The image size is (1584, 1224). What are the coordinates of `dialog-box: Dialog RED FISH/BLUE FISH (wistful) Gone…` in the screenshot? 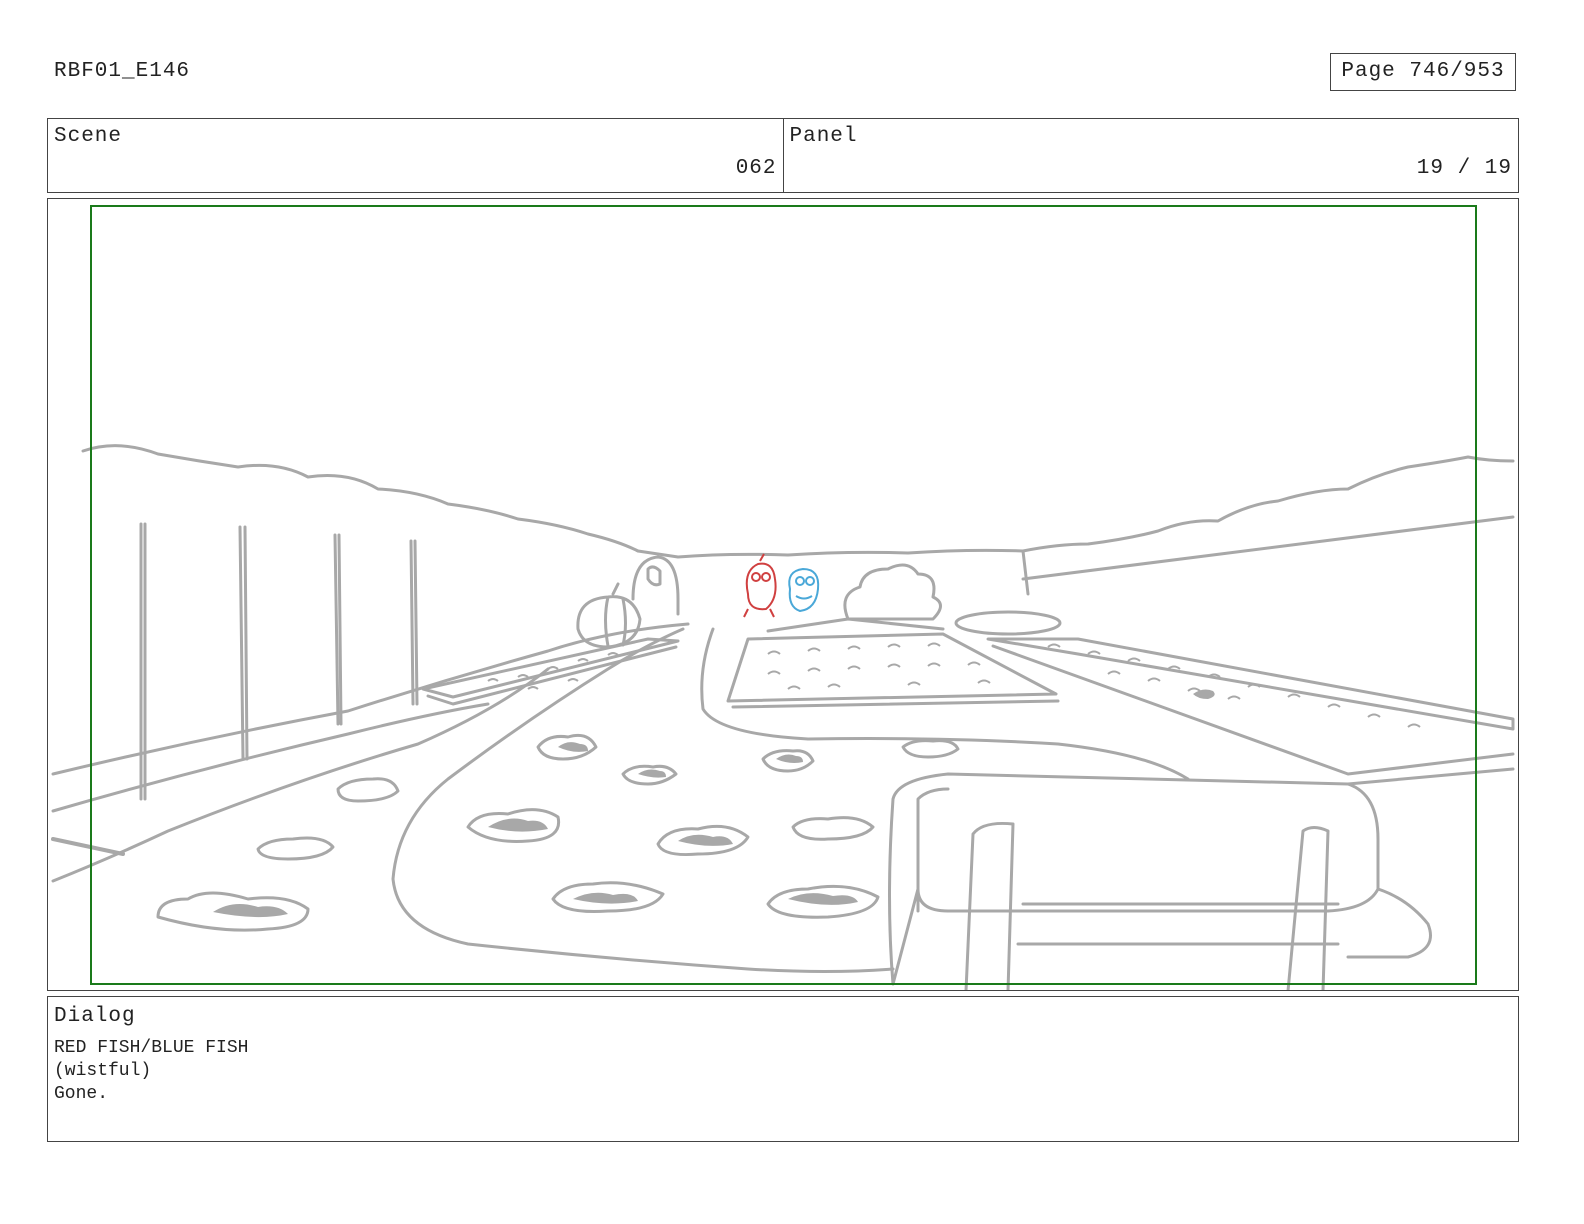 It's located at (783, 1069).